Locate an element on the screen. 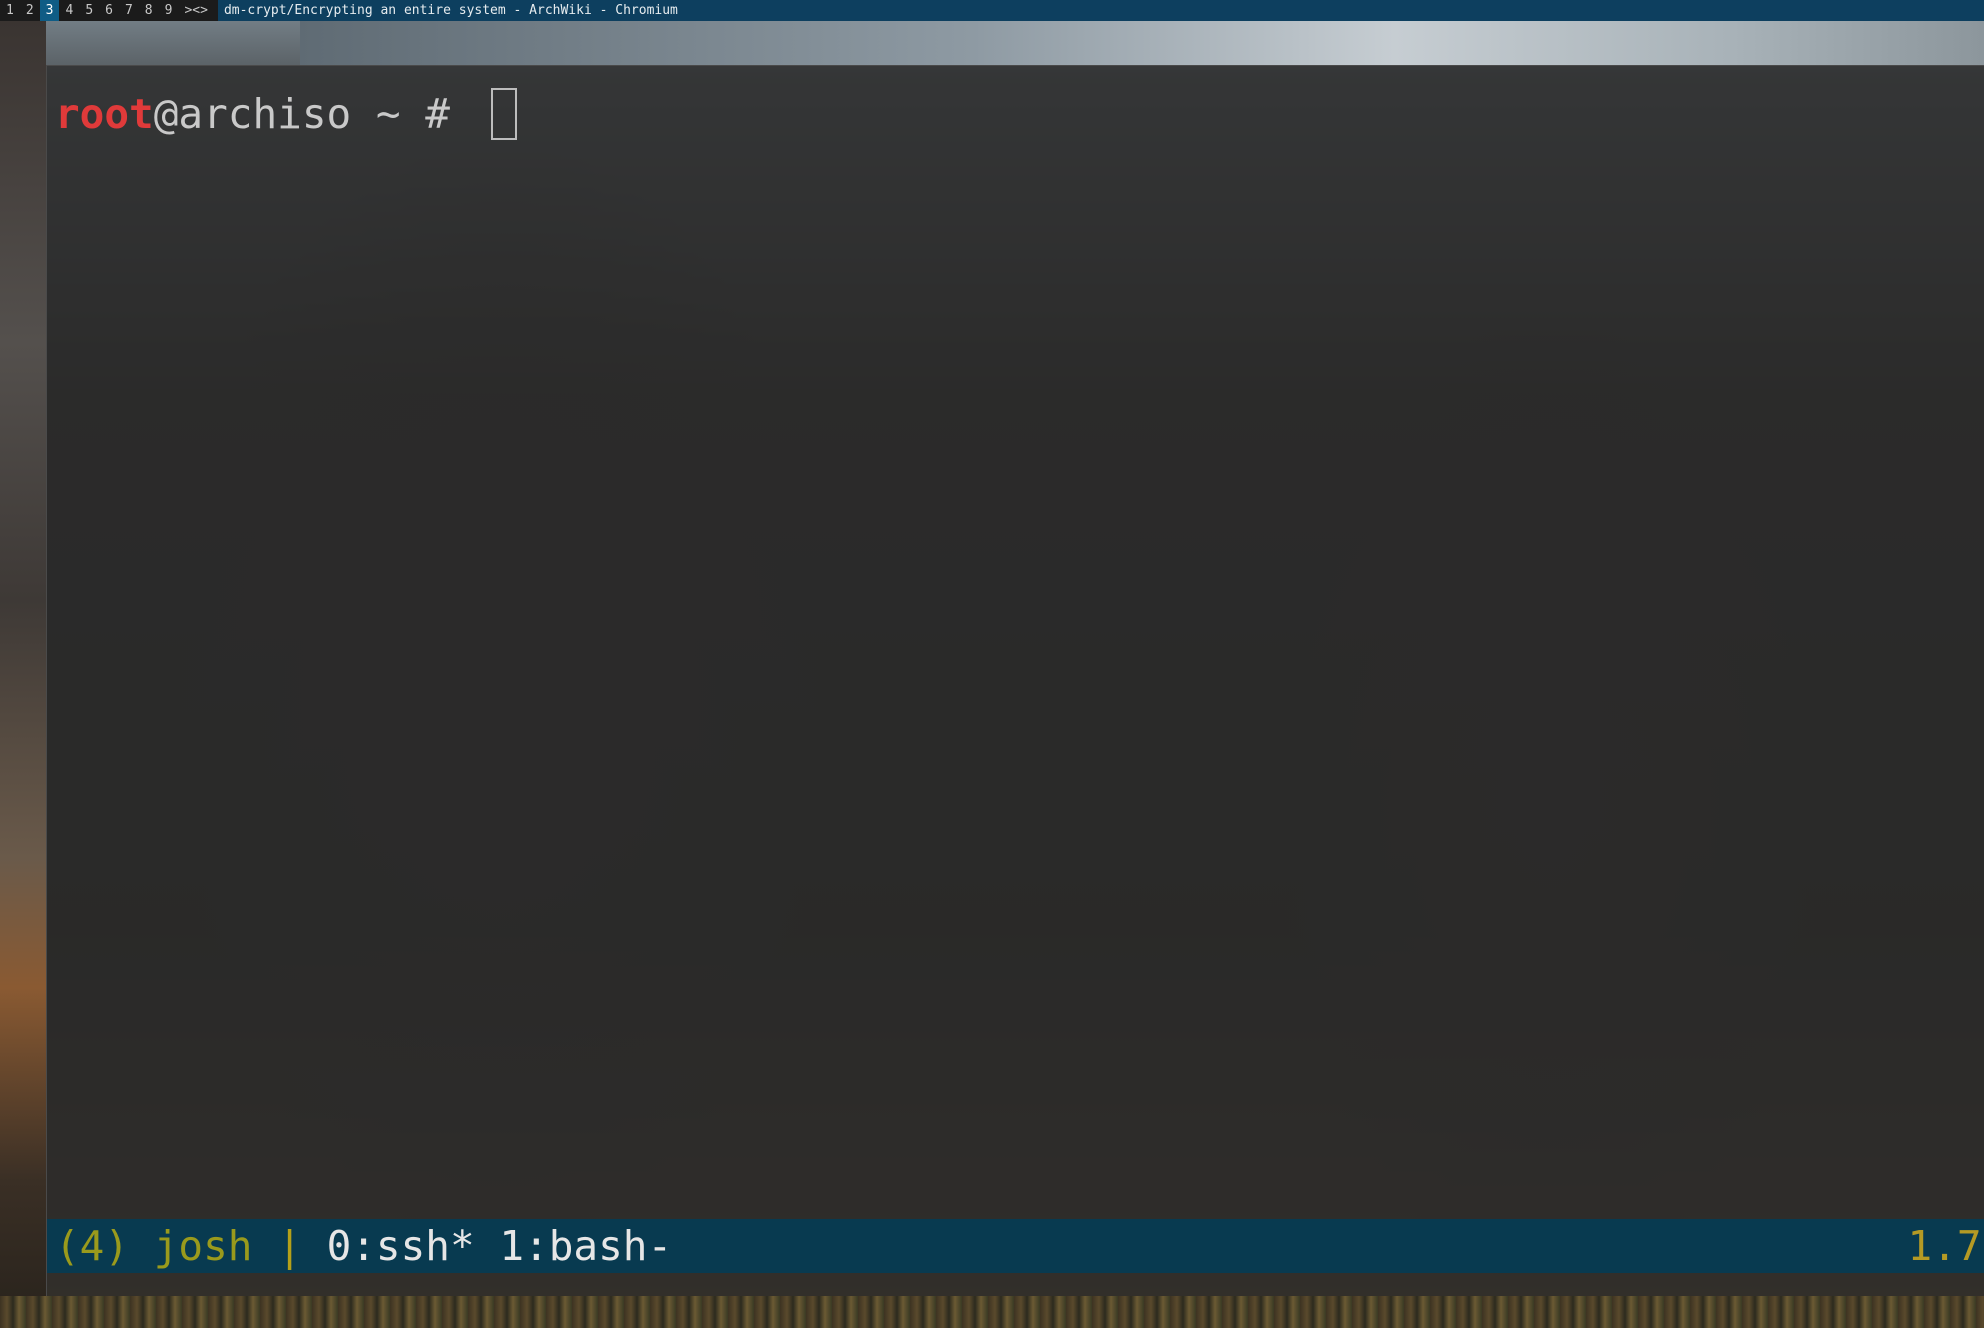  shell-prompt: root @archiso ~ # is located at coordinates (286, 114).